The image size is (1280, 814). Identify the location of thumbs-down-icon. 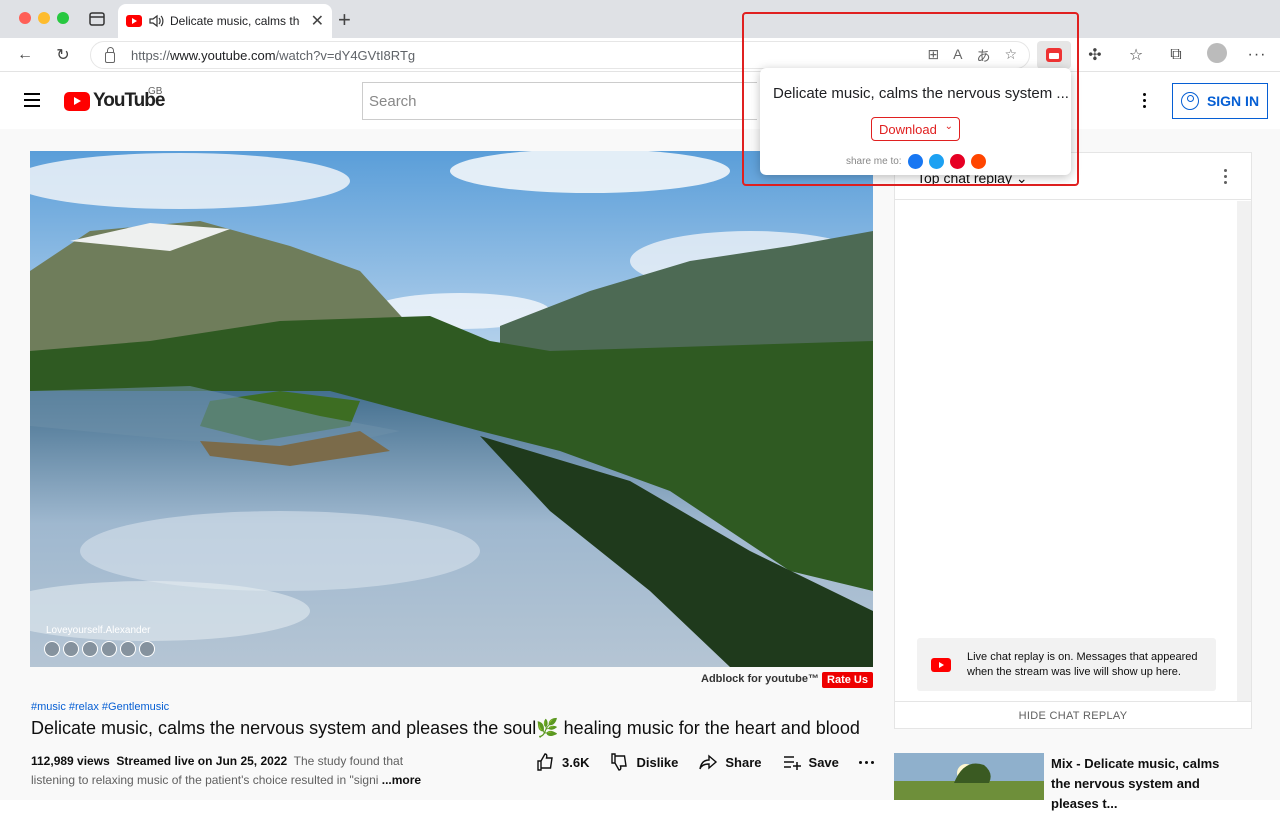
(619, 762).